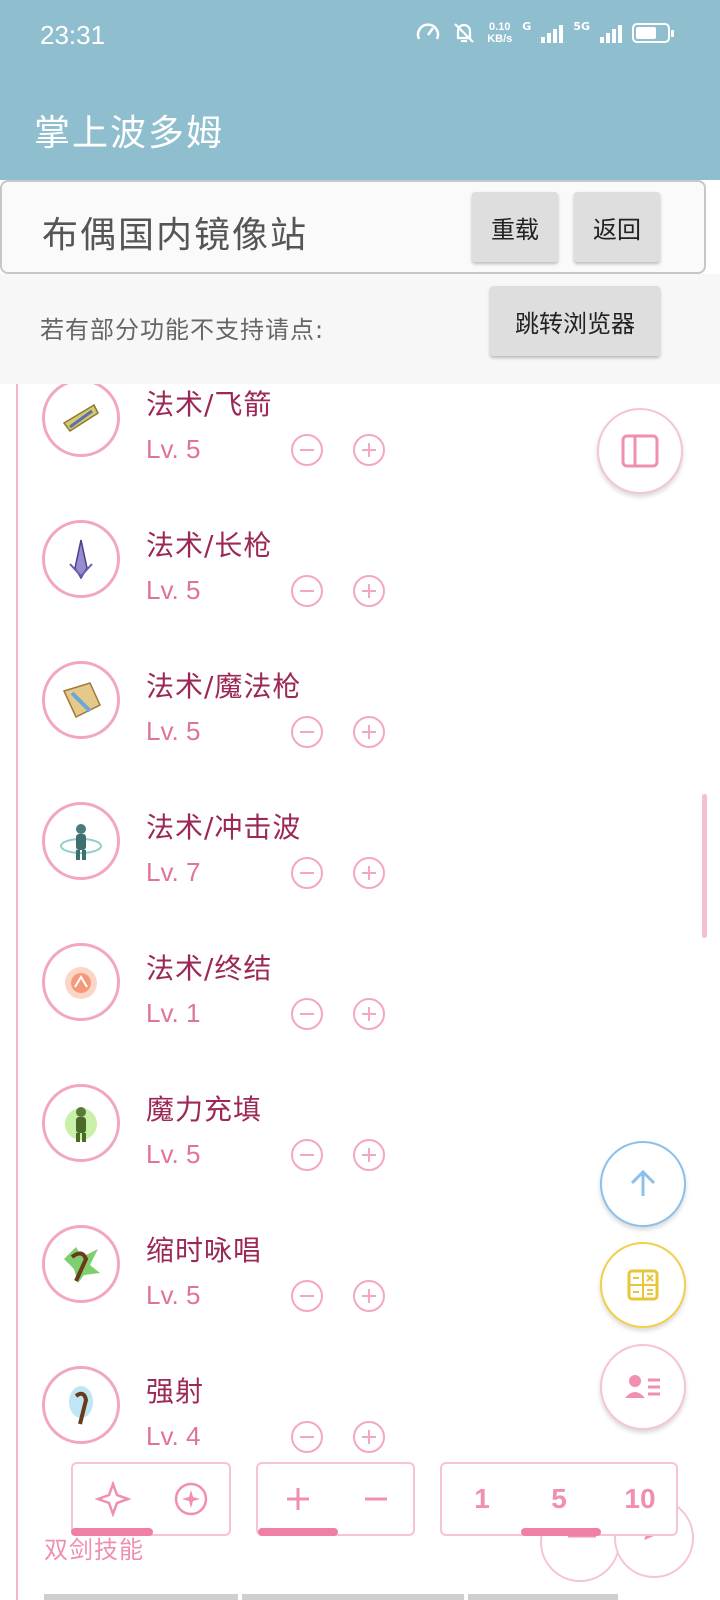 The width and height of the screenshot is (720, 1600). I want to click on shockwave-icon, so click(81, 841).